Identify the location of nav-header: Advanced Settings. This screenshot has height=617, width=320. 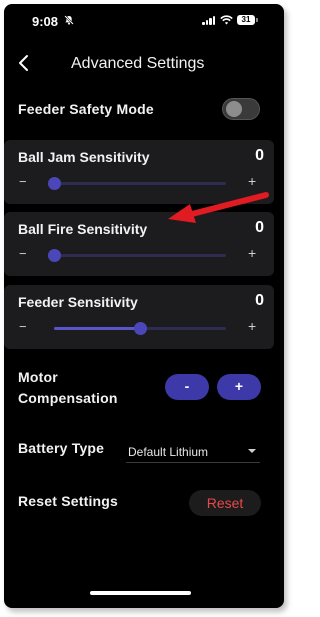
(144, 63).